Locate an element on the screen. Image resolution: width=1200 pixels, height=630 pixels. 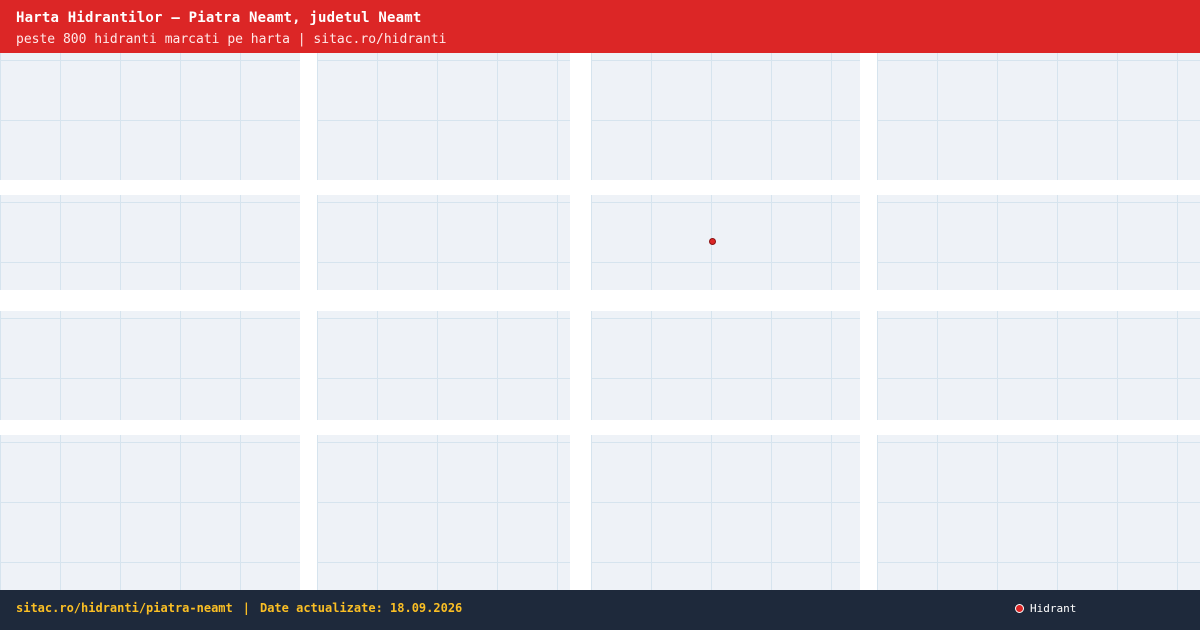
update-date: Date actualizate: 18.09.2026 is located at coordinates (361, 608).